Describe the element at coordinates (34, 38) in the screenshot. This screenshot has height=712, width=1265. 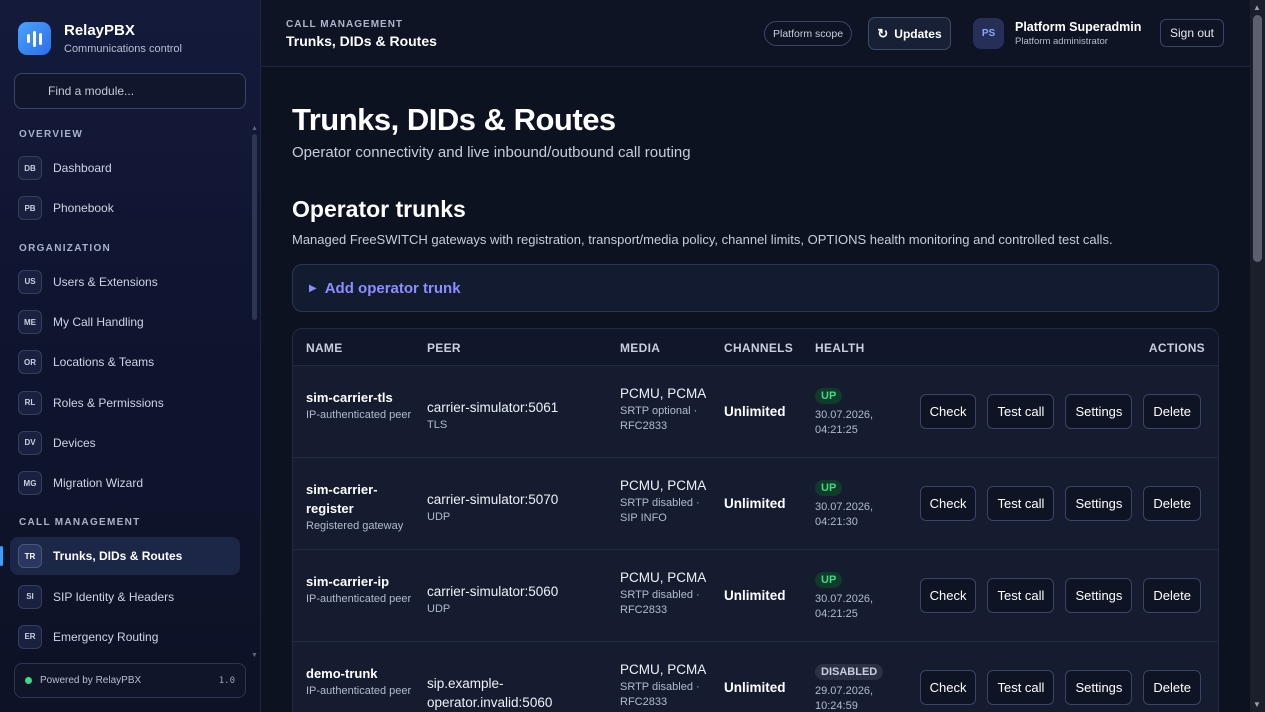
I see `relaypbx-logo-icon` at that location.